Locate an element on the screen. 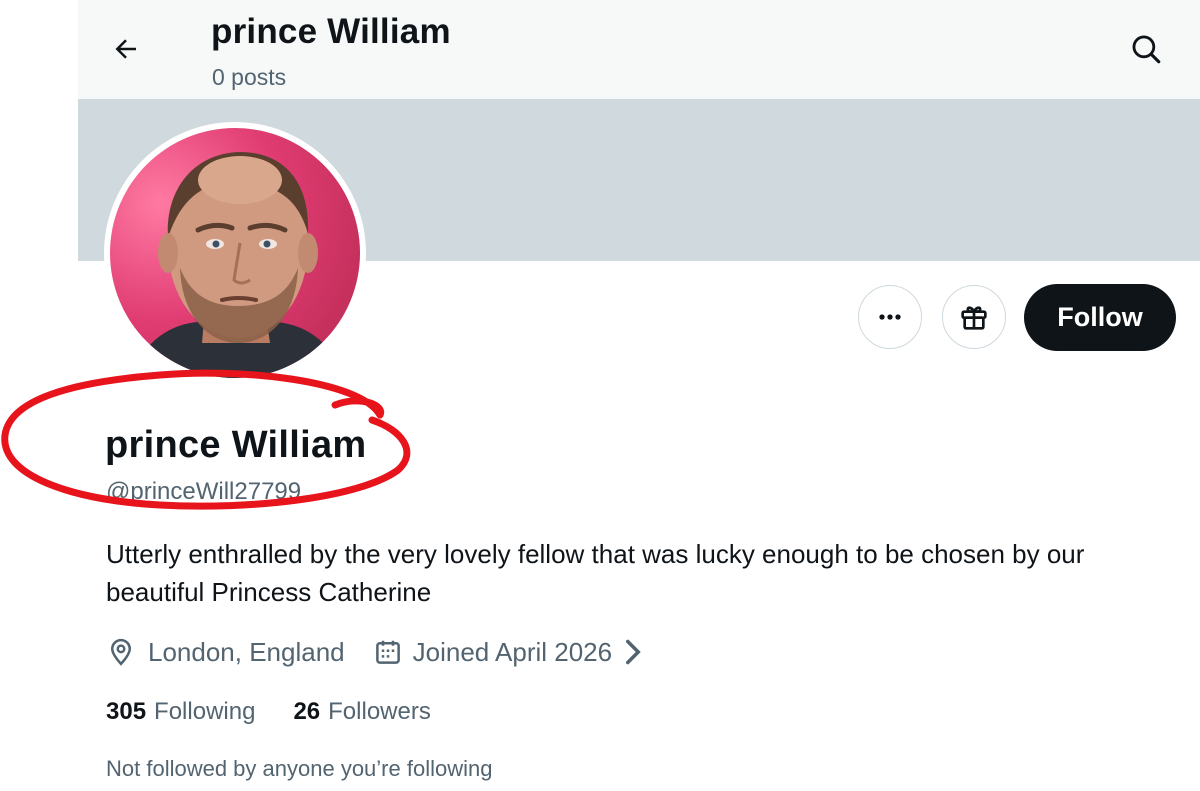 The height and width of the screenshot is (791, 1200). following-link: 305 Following is located at coordinates (180, 712).